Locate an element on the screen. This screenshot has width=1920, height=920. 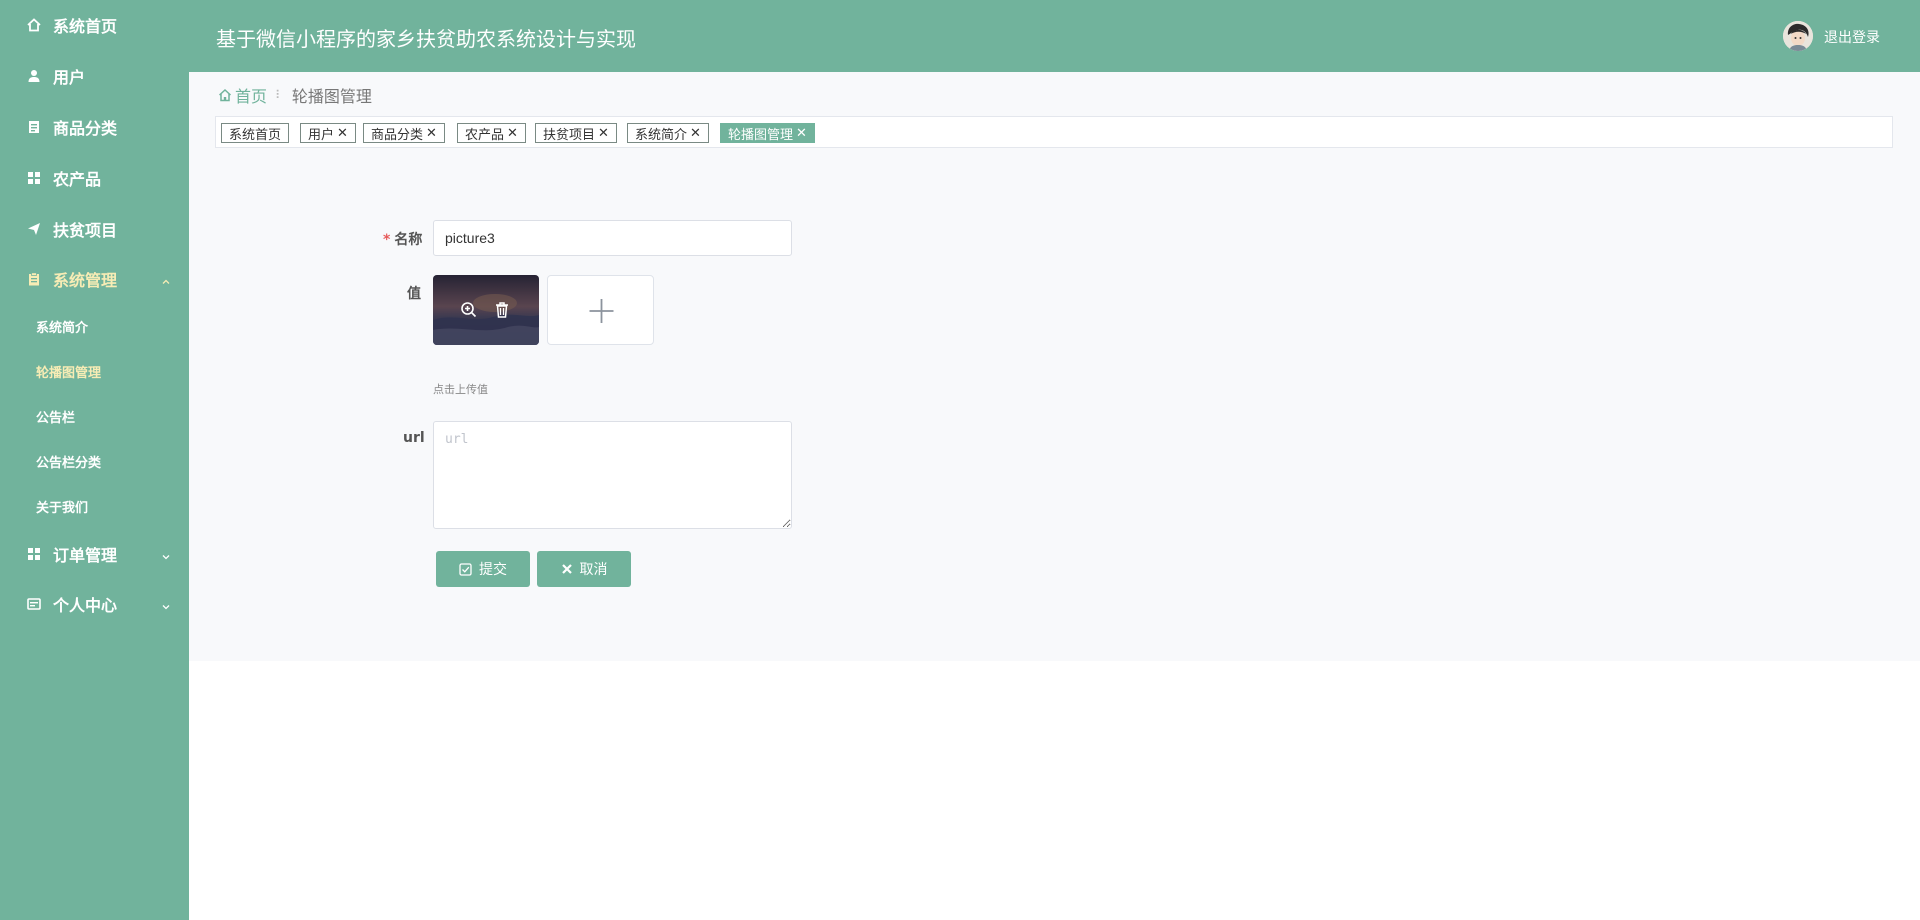
sidebar-subitem-about-us: 关于我们 is located at coordinates (62, 506).